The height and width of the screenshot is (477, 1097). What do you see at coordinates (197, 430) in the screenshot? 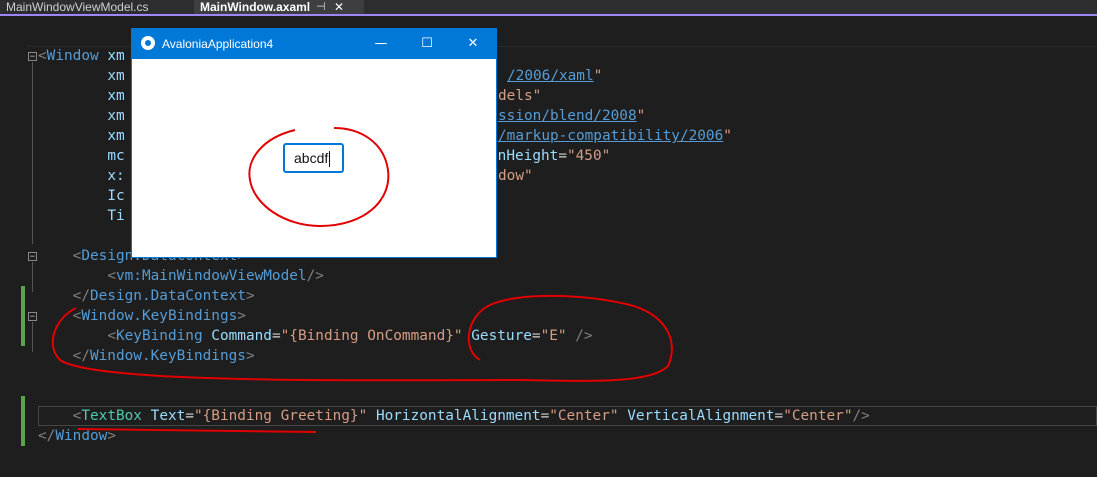
I see `annotation-underline-textbox` at bounding box center [197, 430].